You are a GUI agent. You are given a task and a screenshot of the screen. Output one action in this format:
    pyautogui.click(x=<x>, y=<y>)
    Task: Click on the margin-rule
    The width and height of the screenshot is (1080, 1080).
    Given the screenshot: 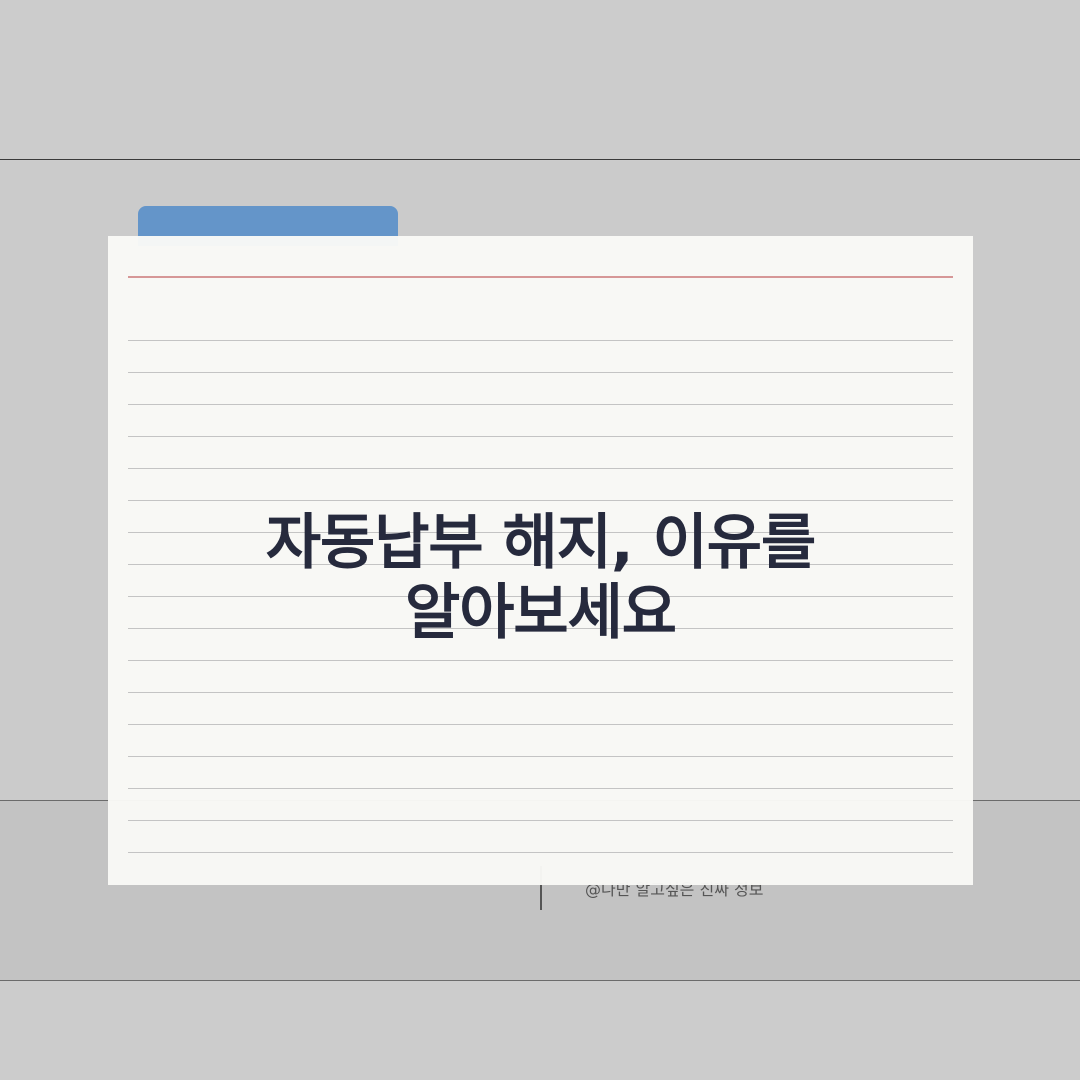 What is the action you would take?
    pyautogui.click(x=540, y=277)
    